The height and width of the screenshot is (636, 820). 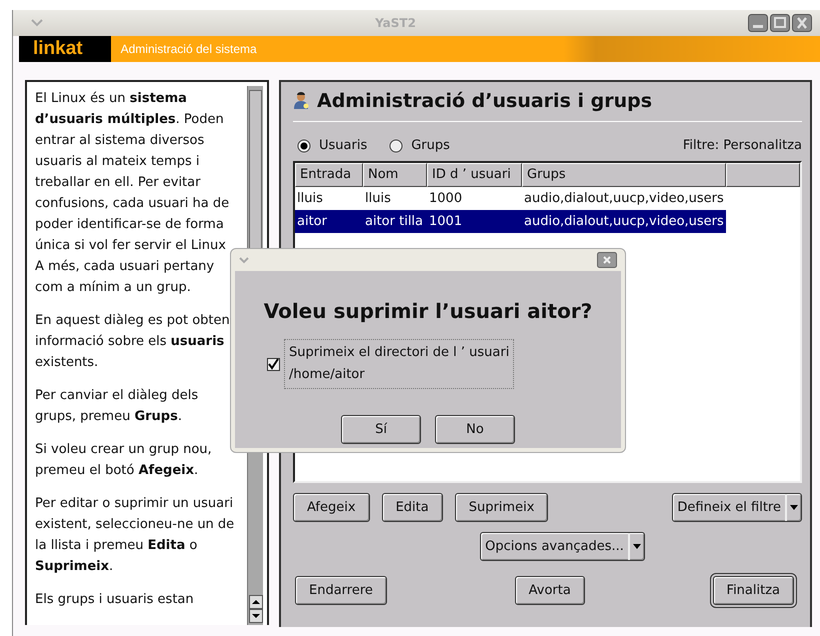 What do you see at coordinates (428, 311) in the screenshot?
I see `dialog-question: Voleu suprimir l’usuari aitor?` at bounding box center [428, 311].